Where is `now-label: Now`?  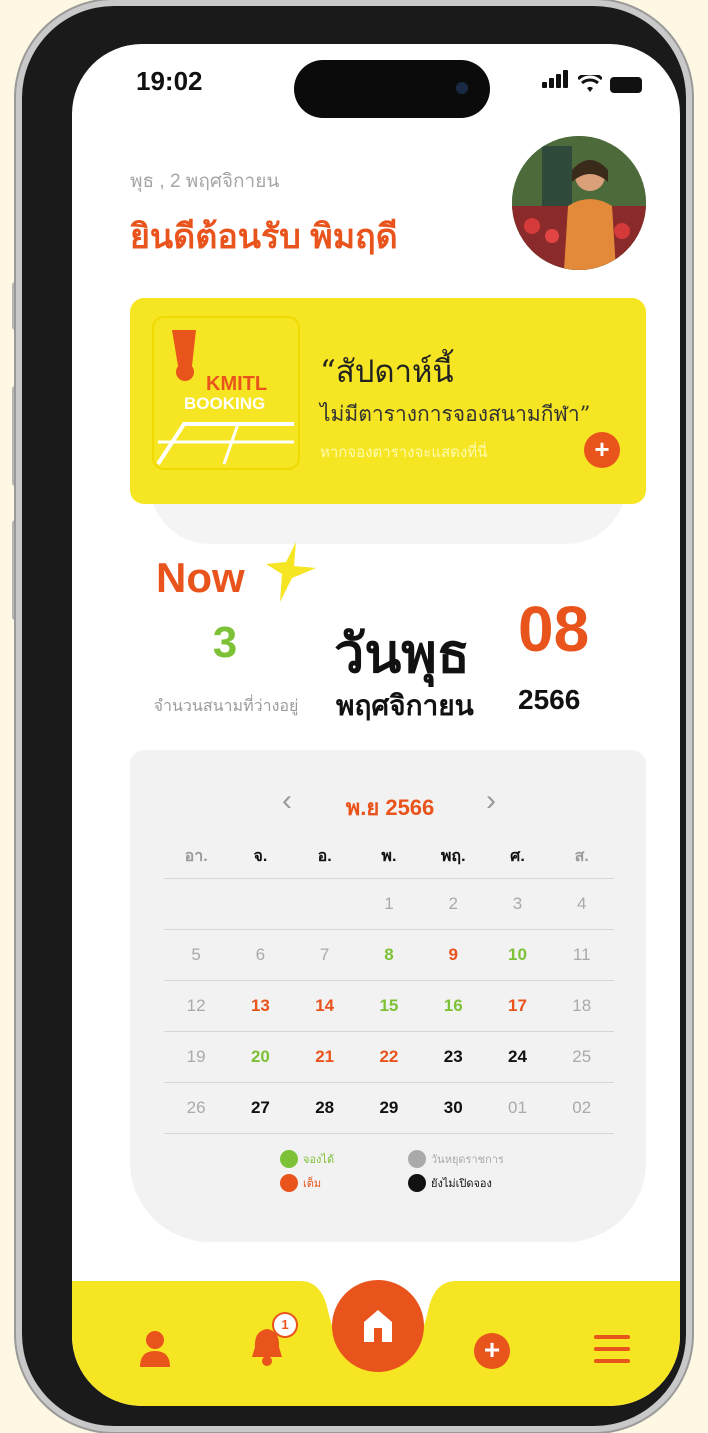 now-label: Now is located at coordinates (200, 577).